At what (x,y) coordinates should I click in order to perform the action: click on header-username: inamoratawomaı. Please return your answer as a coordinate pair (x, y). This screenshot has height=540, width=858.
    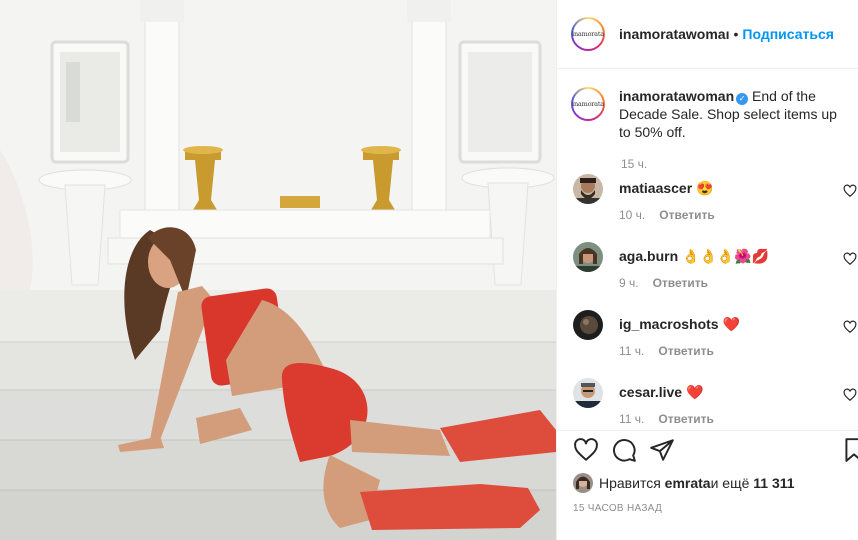
    Looking at the image, I should click on (674, 34).